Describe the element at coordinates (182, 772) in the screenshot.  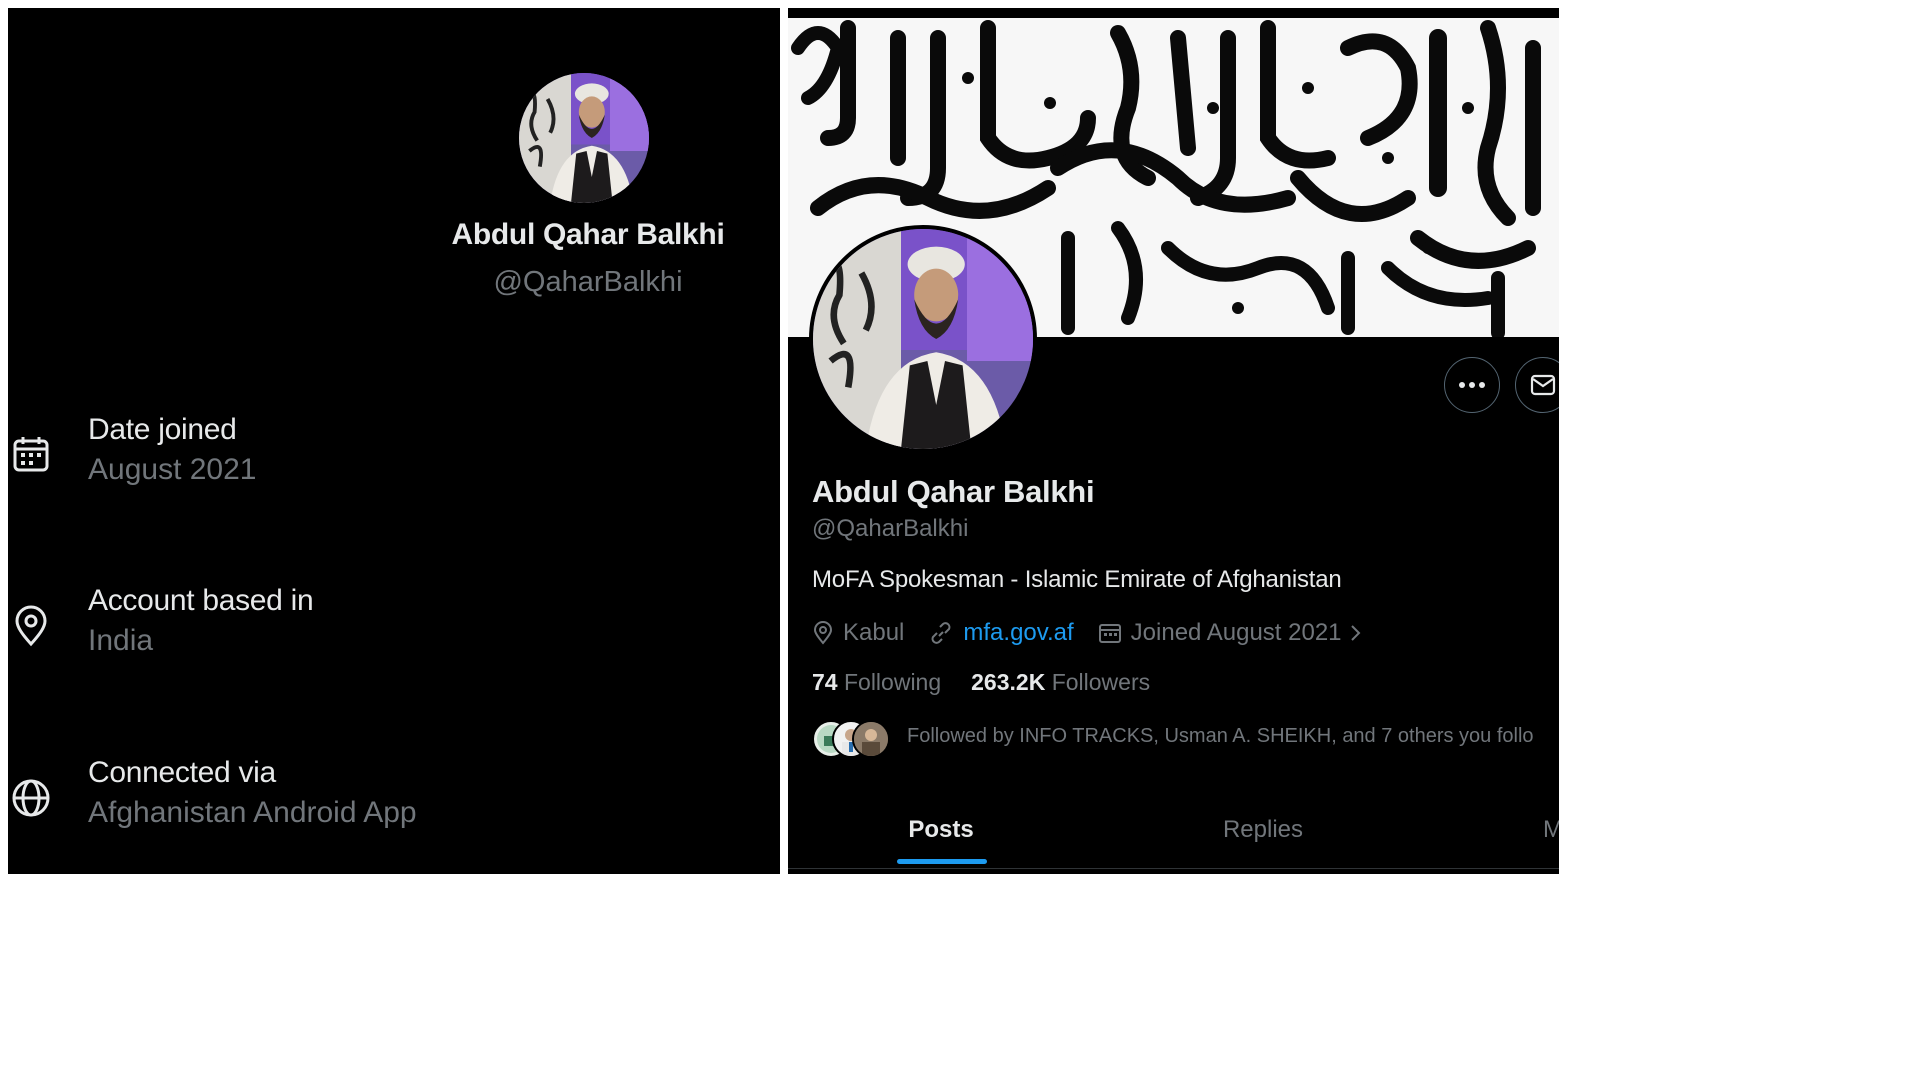
I see `about-label: Connected via` at that location.